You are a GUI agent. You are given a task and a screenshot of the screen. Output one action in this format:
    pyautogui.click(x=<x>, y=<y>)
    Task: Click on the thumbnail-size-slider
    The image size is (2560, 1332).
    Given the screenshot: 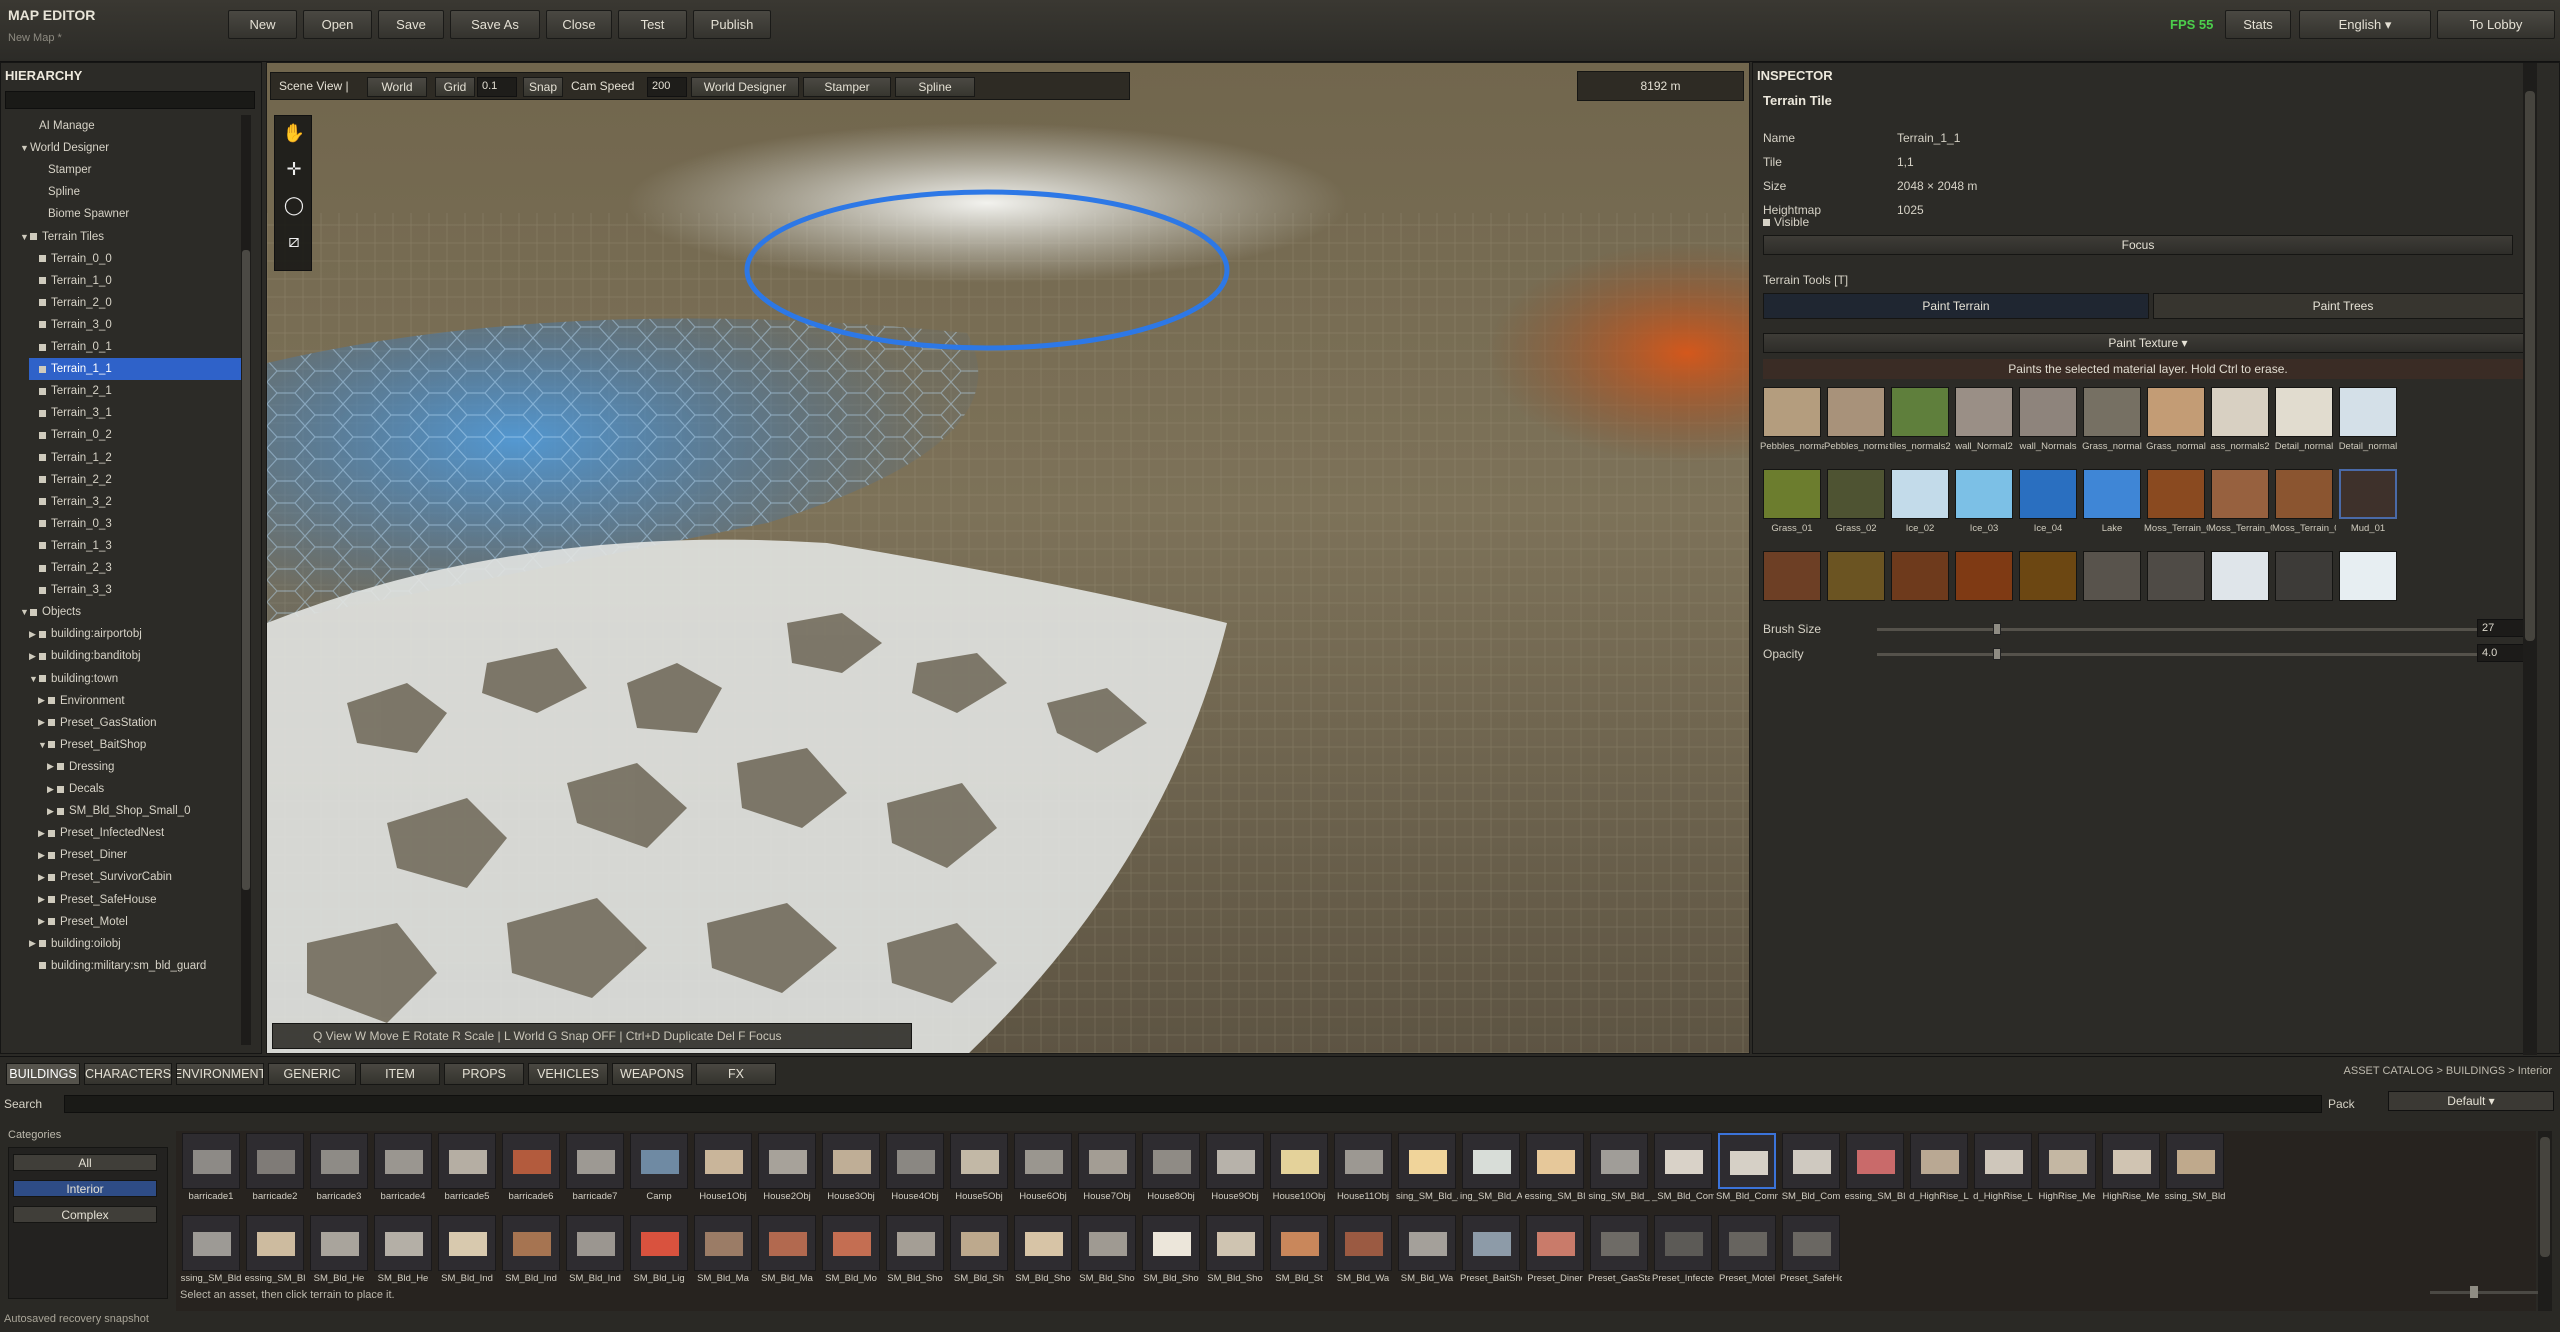 What is the action you would take?
    pyautogui.click(x=2490, y=1292)
    